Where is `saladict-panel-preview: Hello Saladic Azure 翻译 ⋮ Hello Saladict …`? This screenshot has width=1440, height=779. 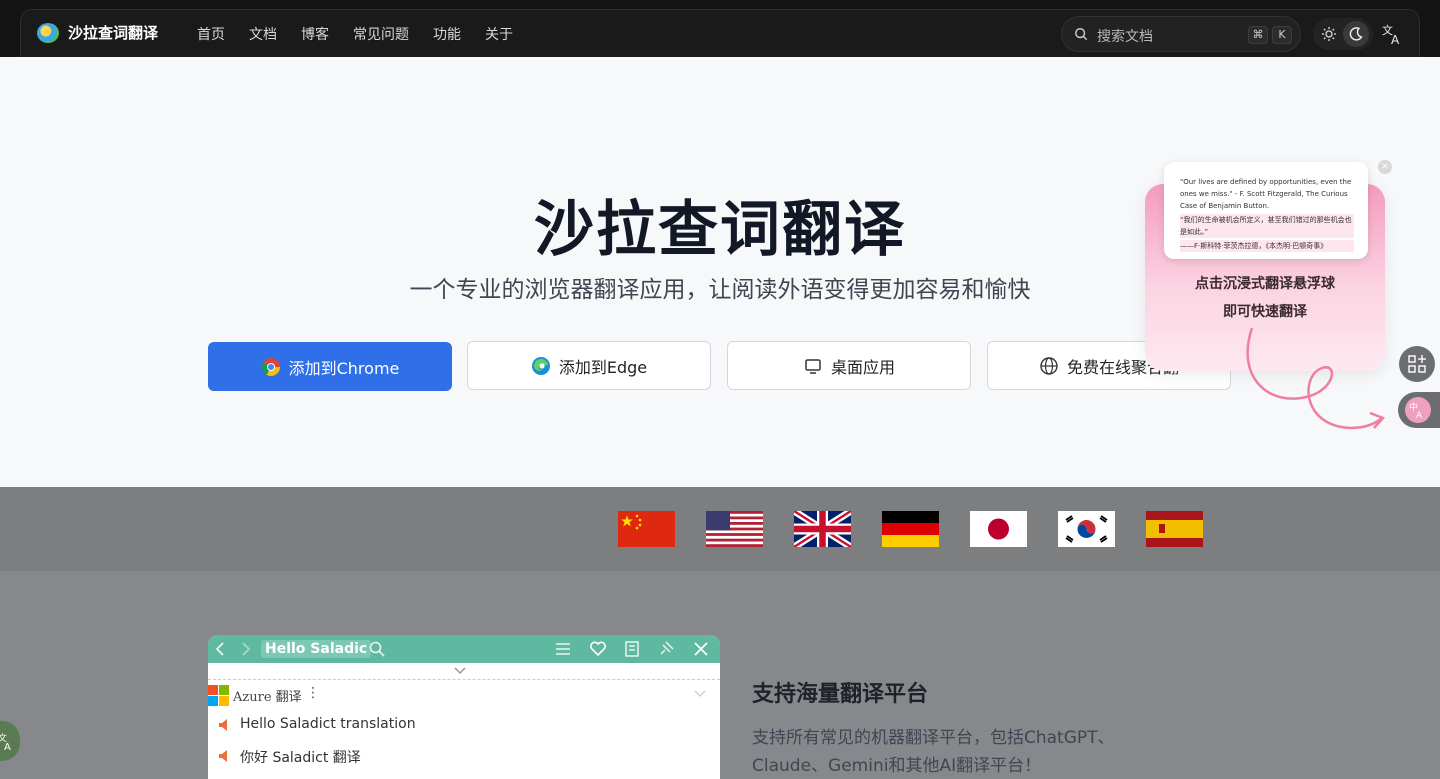
saladict-panel-preview: Hello Saladic Azure 翻译 ⋮ Hello Saladict … is located at coordinates (464, 707).